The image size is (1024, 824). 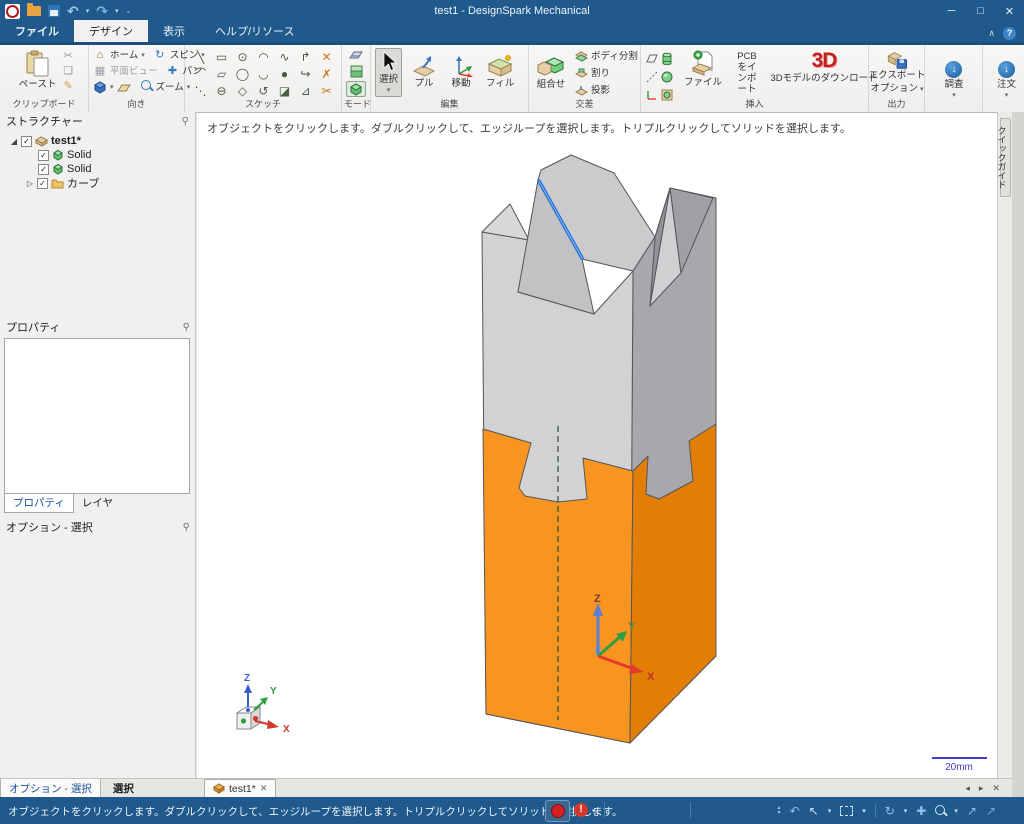 I want to click on sketch-point-icon: ●, so click(x=284, y=74).